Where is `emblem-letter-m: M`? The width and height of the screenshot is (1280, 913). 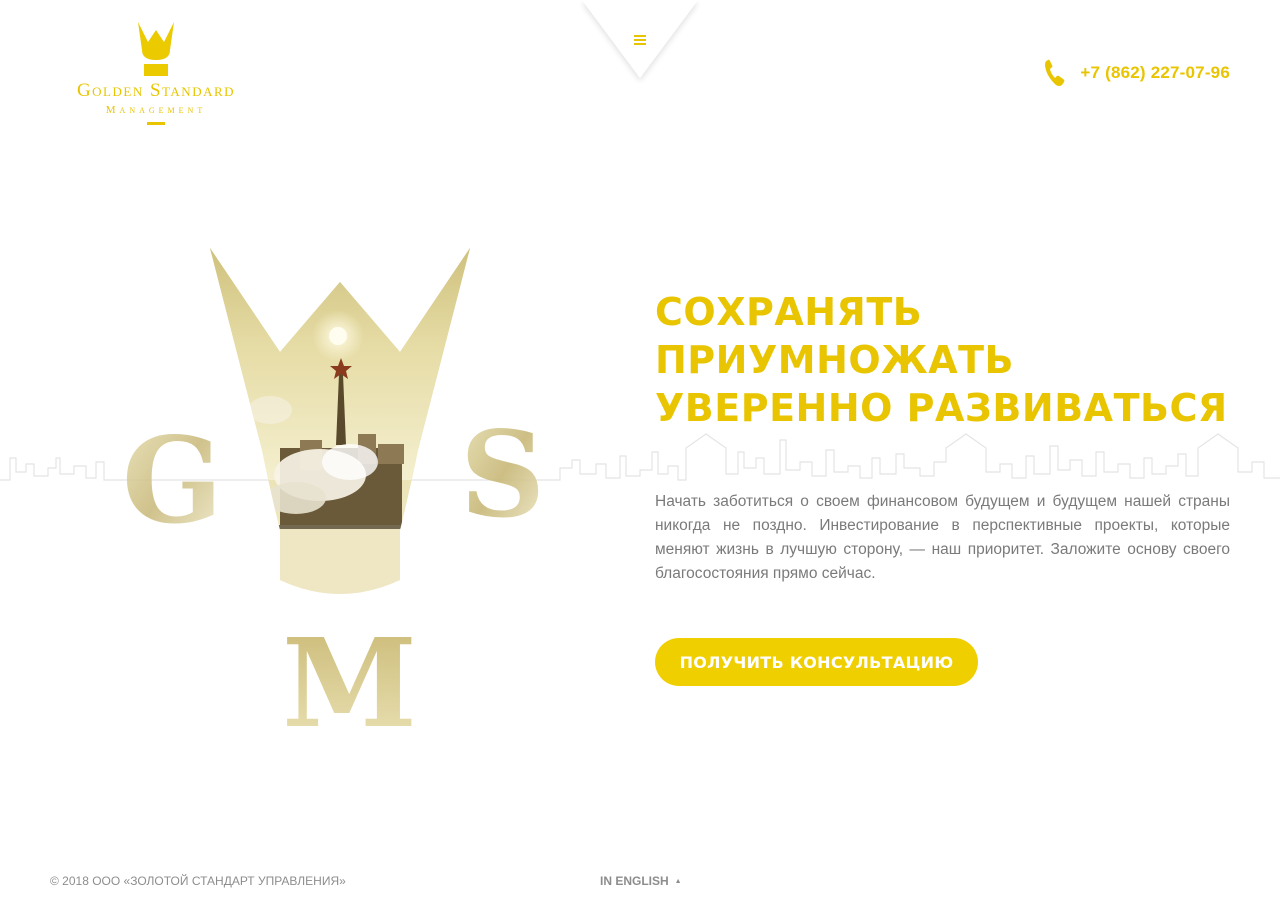 emblem-letter-m: M is located at coordinates (349, 675).